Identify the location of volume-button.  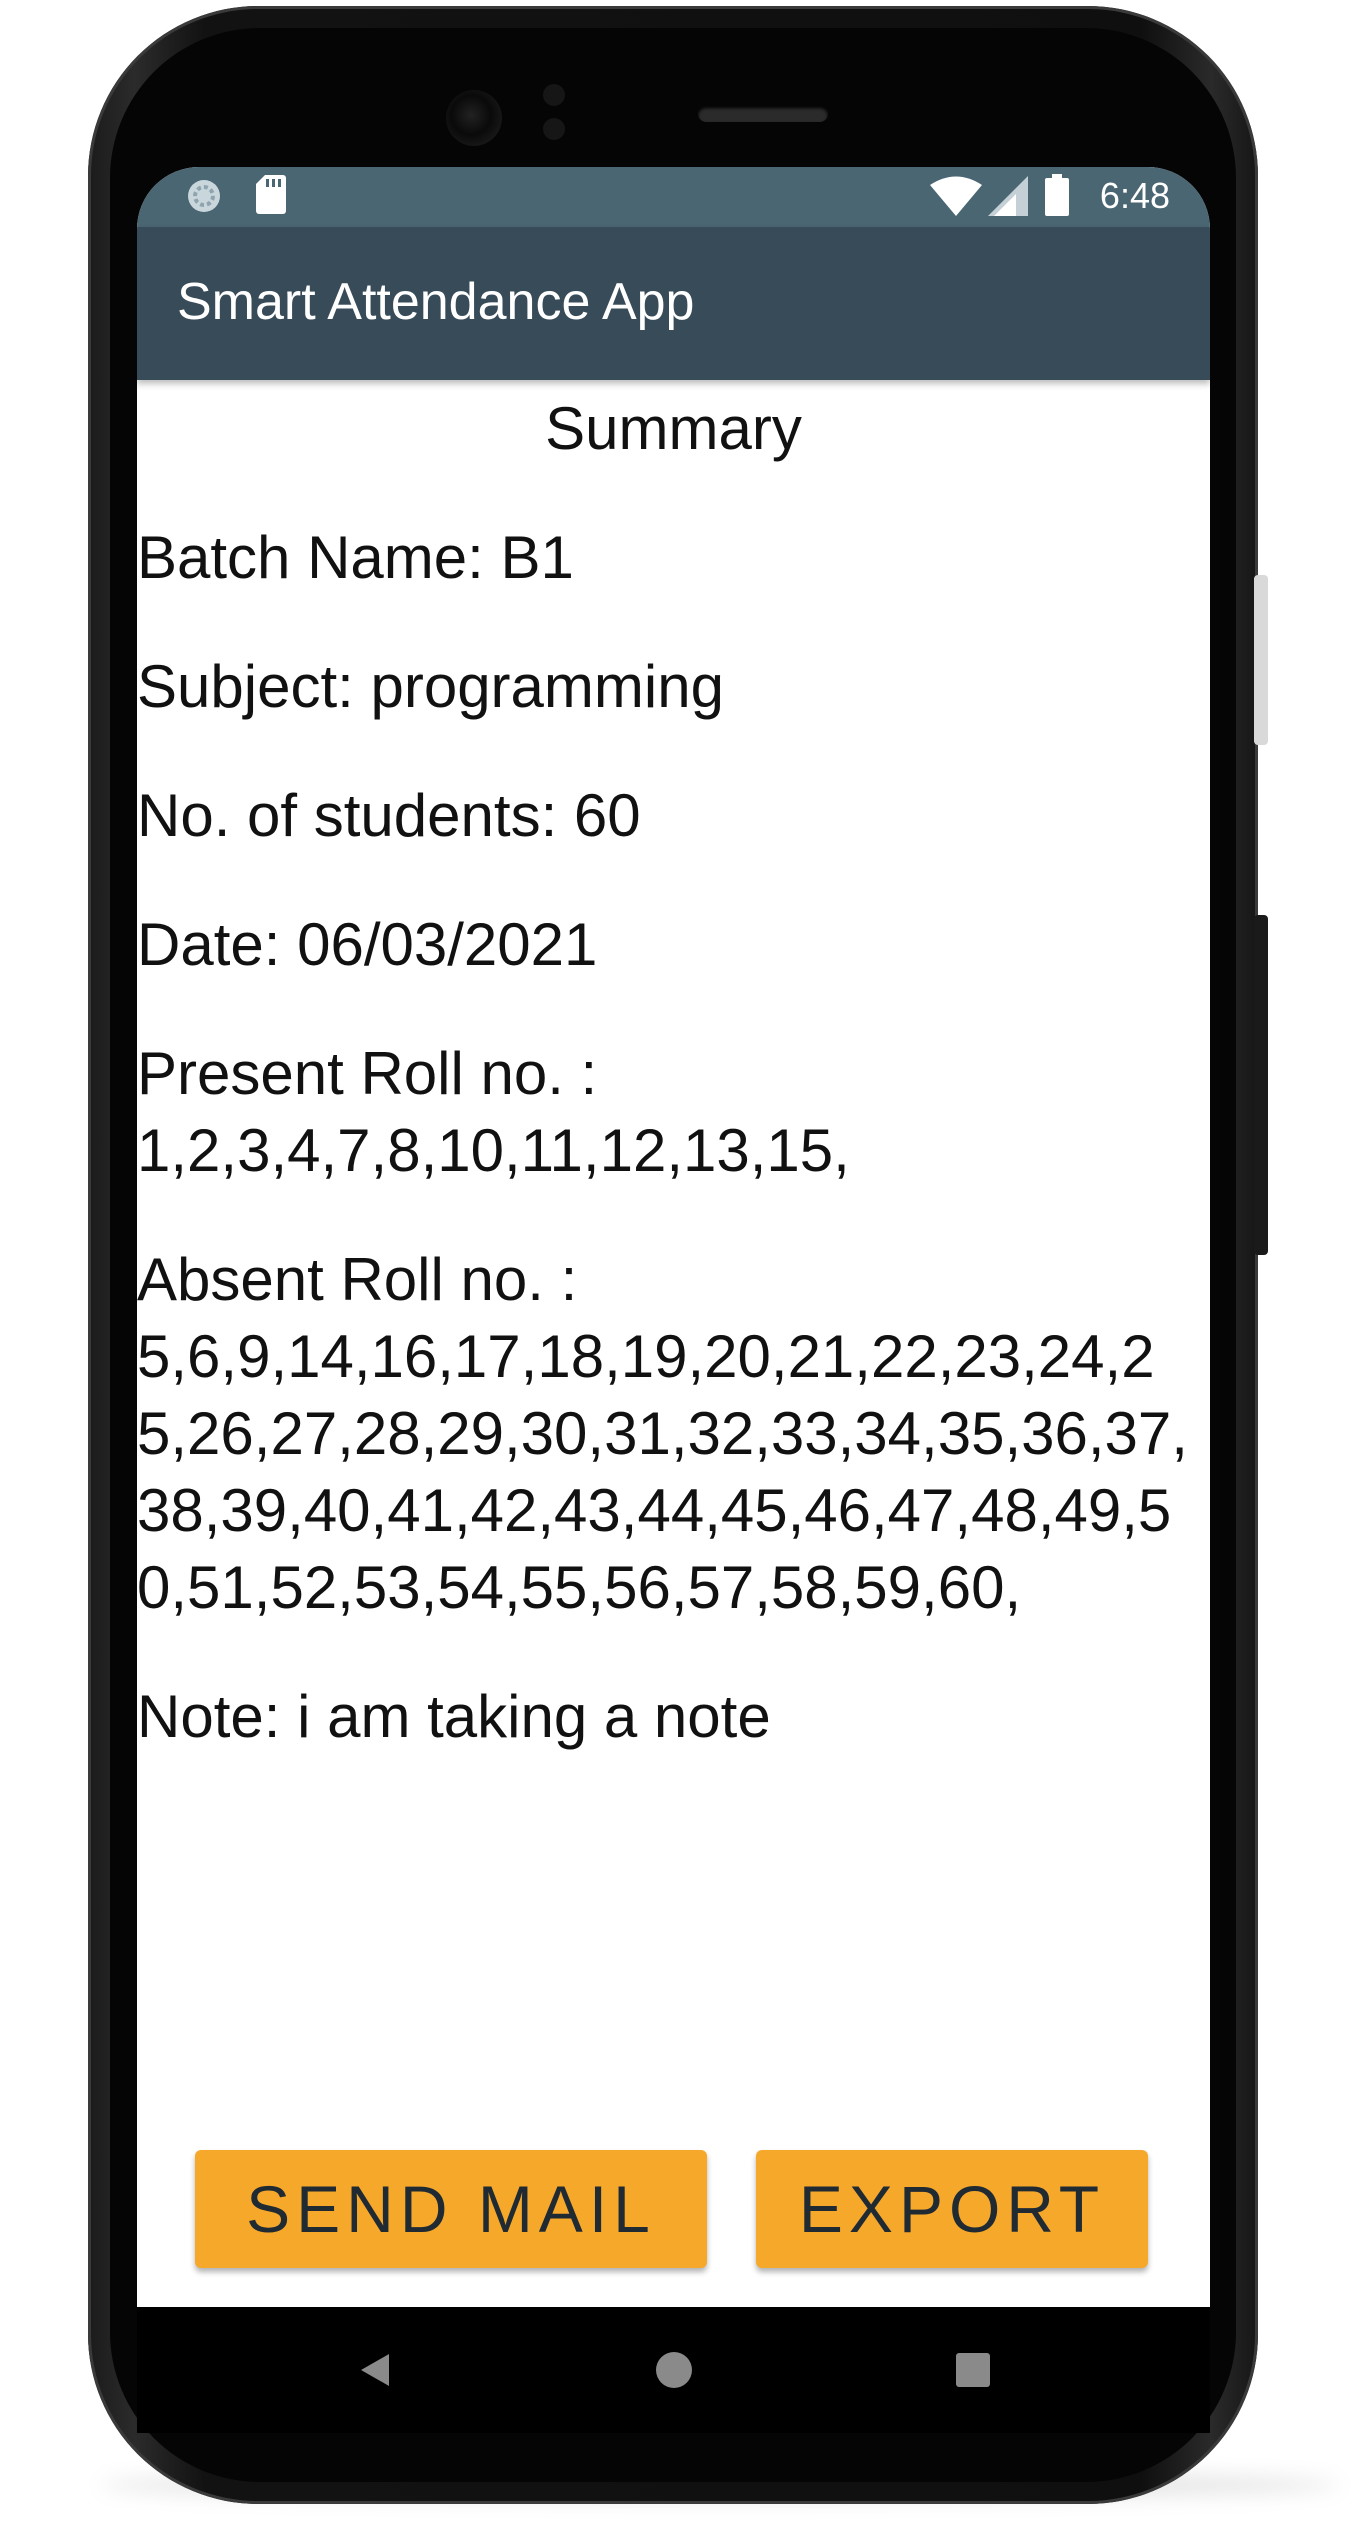
(1261, 1085).